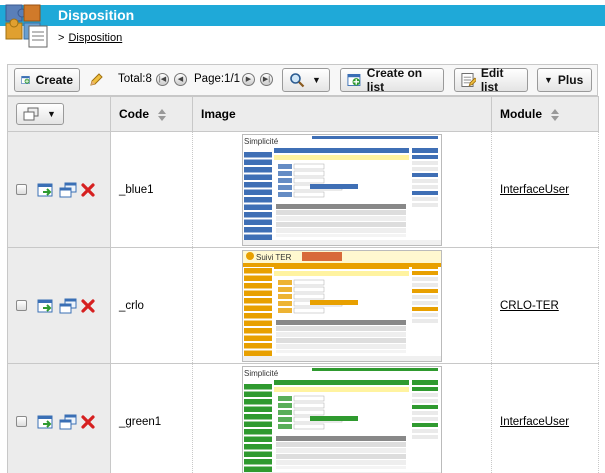  Describe the element at coordinates (96, 80) in the screenshot. I see `pencil-icon` at that location.